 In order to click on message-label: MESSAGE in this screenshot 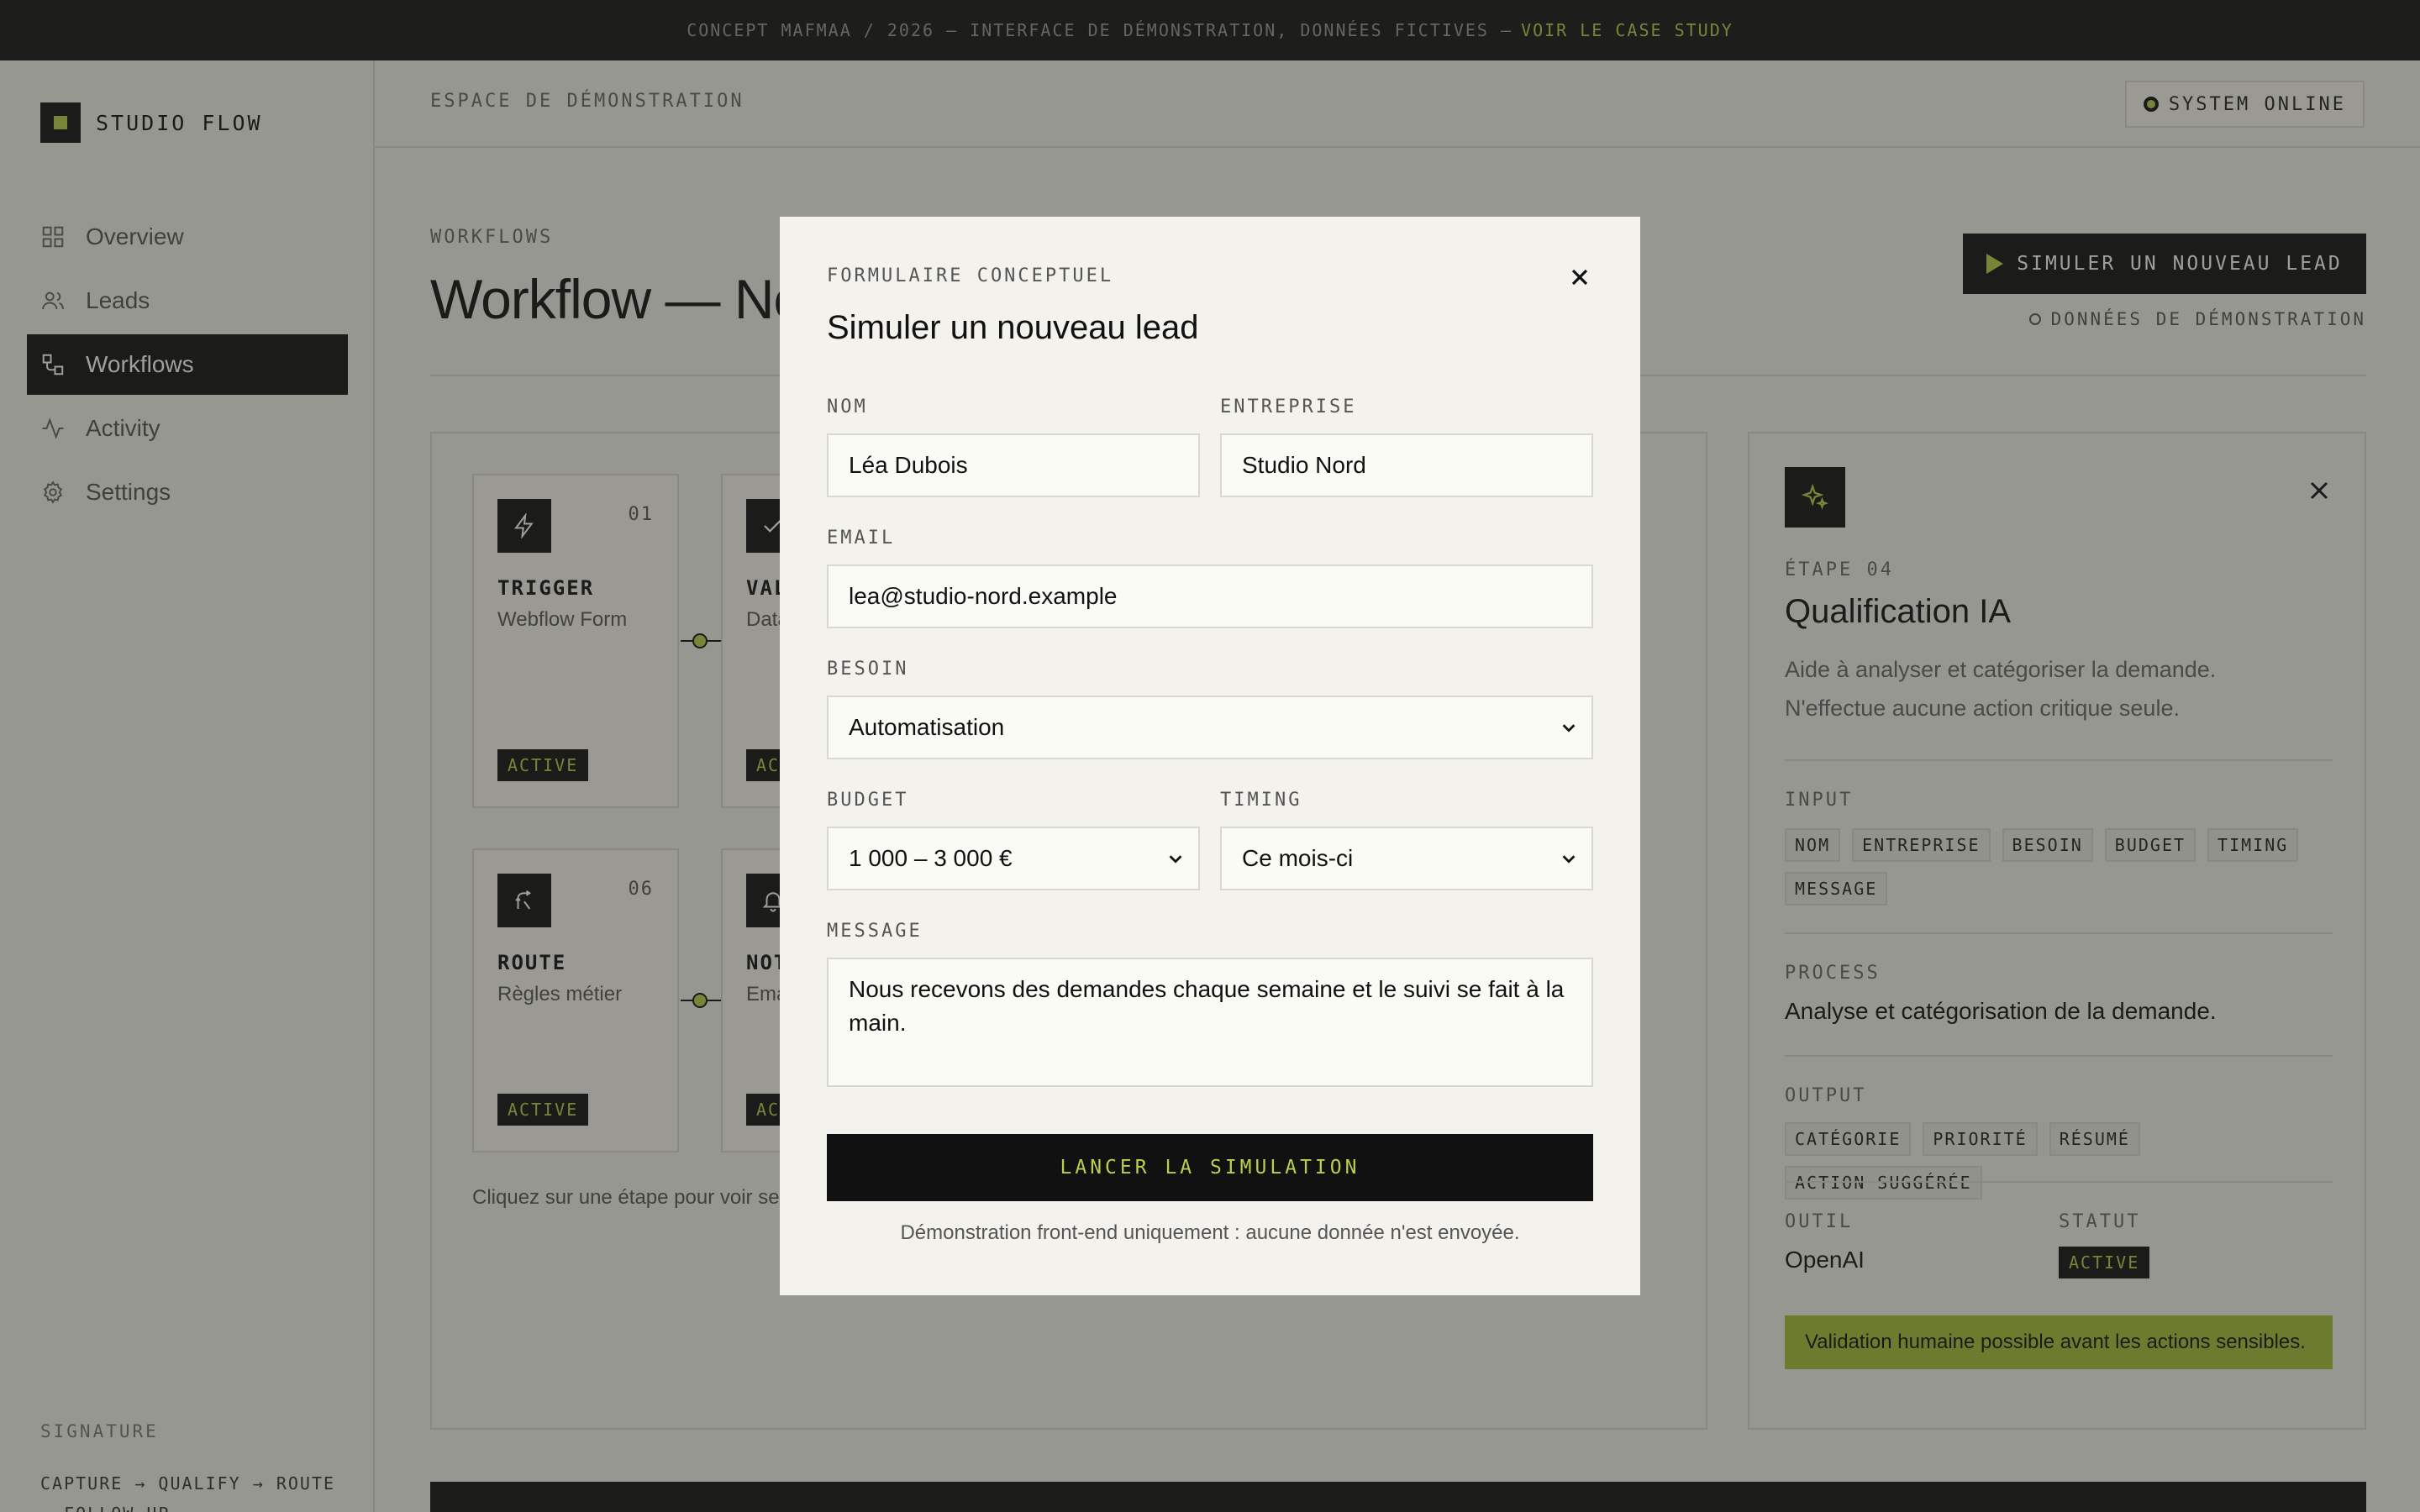, I will do `click(875, 931)`.